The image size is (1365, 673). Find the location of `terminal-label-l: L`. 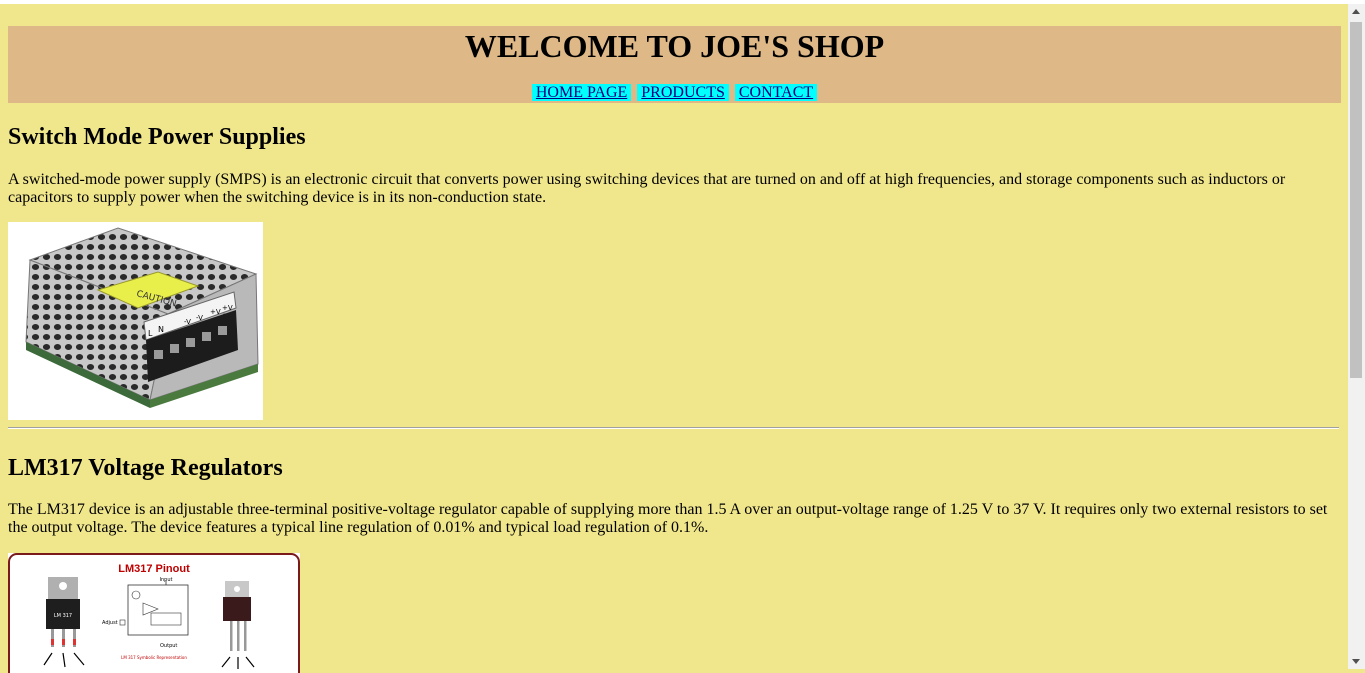

terminal-label-l: L is located at coordinates (150, 333).